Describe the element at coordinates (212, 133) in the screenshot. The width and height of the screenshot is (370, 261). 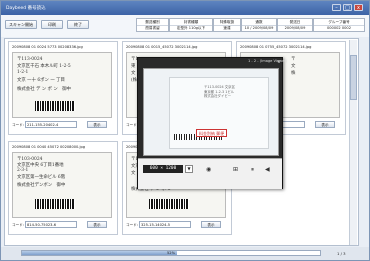
I see `postage-stamp: 料金別納 郵便` at that location.